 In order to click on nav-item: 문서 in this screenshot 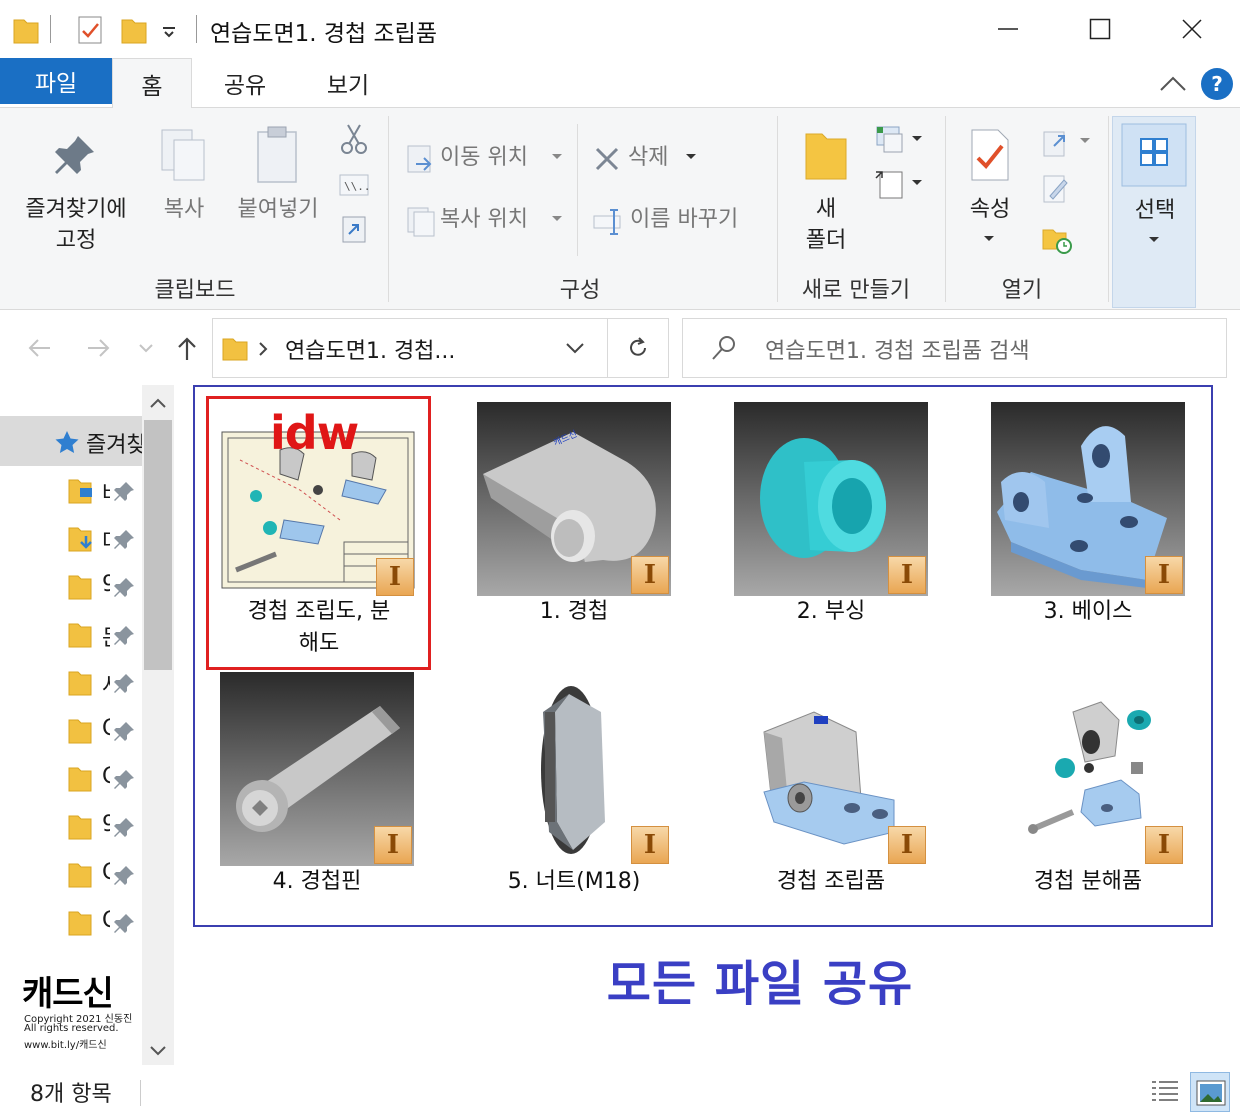, I will do `click(104, 636)`.